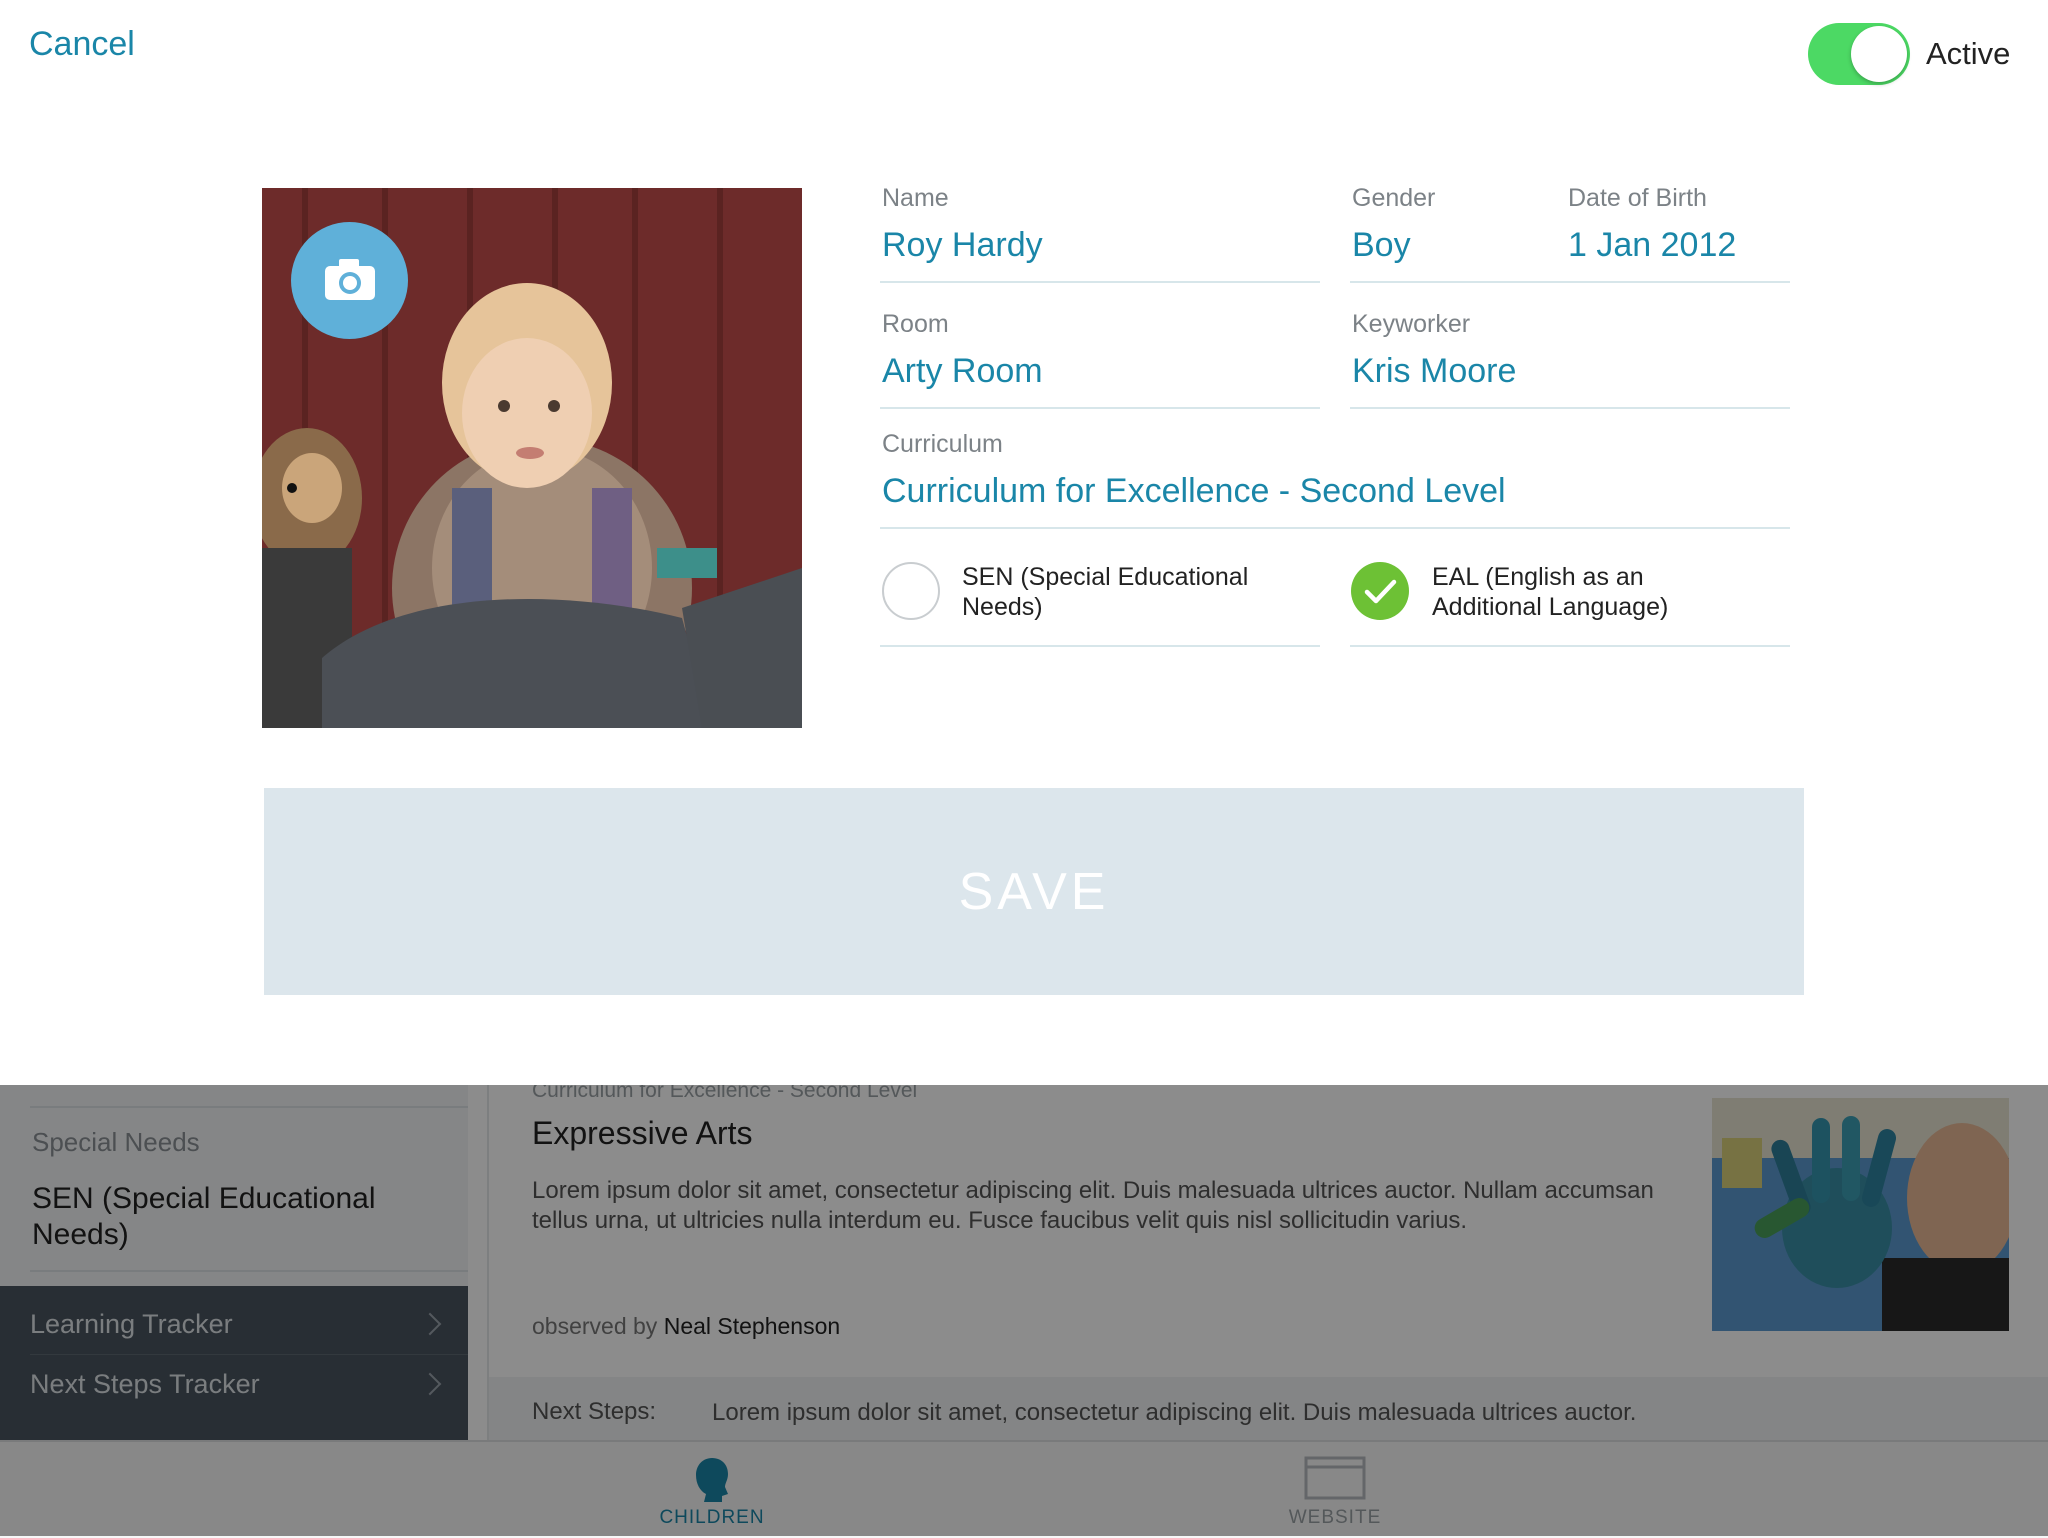 Image resolution: width=2048 pixels, height=1538 pixels. What do you see at coordinates (752, 1326) in the screenshot?
I see `observer-name: Neal Stephenson` at bounding box center [752, 1326].